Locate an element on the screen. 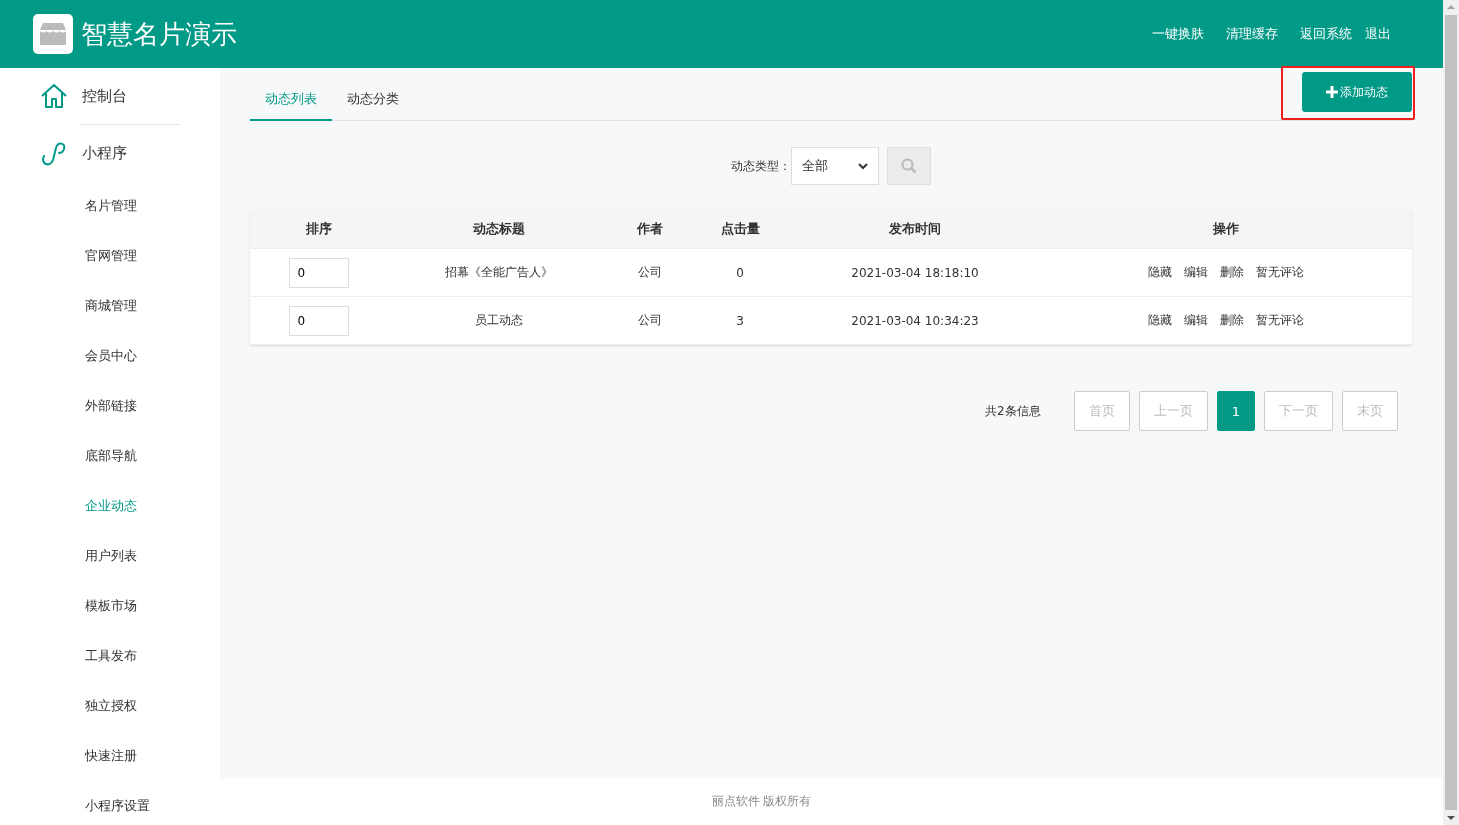 The height and width of the screenshot is (825, 1459). column-header: 排序 is located at coordinates (318, 229).